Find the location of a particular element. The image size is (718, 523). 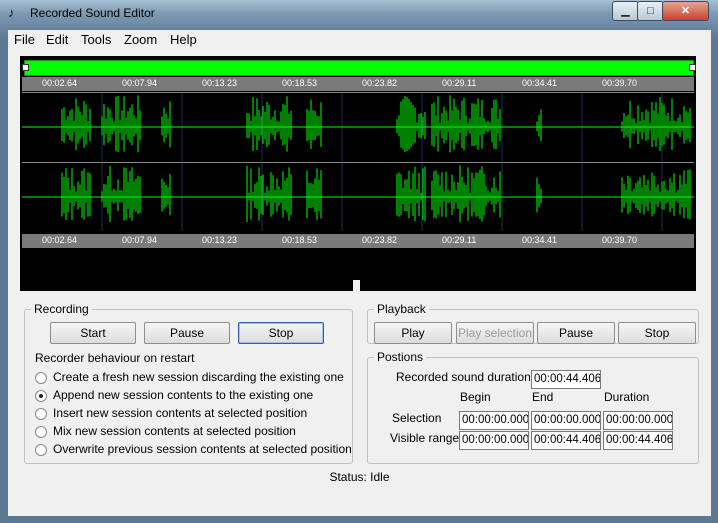

maximize-button: □ is located at coordinates (650, 11).